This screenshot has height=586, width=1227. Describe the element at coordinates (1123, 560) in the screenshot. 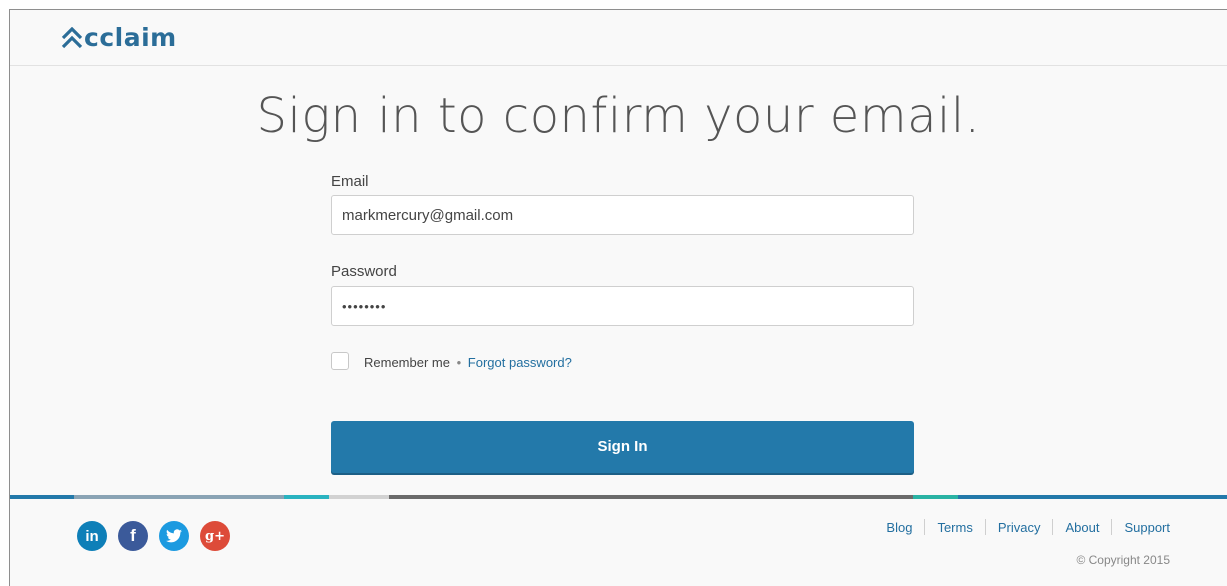

I see `copyright-text: © Copyright 2015` at that location.